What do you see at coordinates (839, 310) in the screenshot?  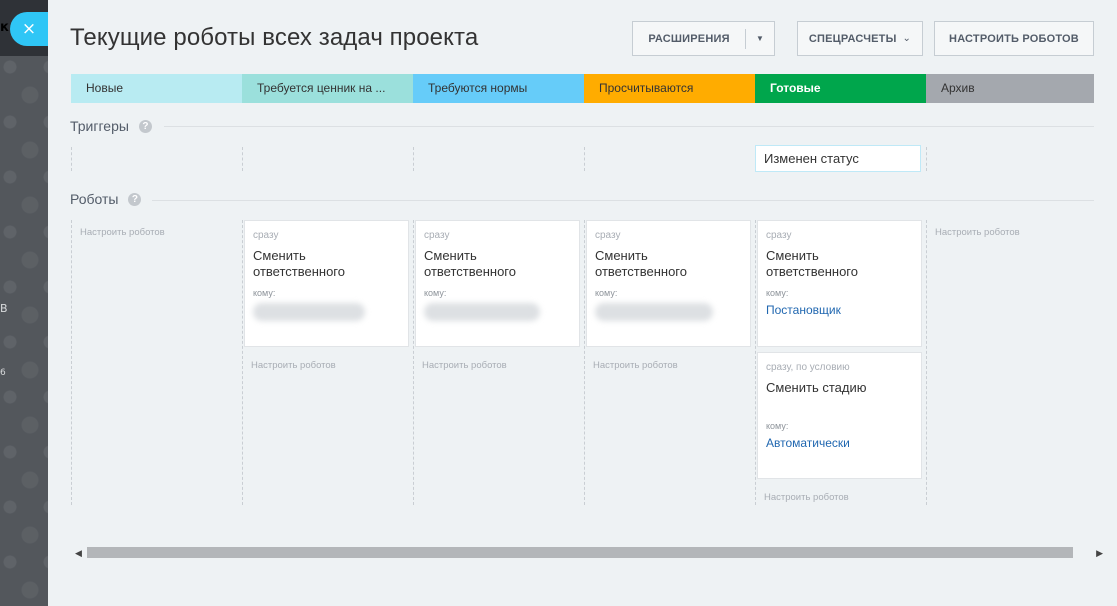 I see `robot-target-value: Постановщик` at bounding box center [839, 310].